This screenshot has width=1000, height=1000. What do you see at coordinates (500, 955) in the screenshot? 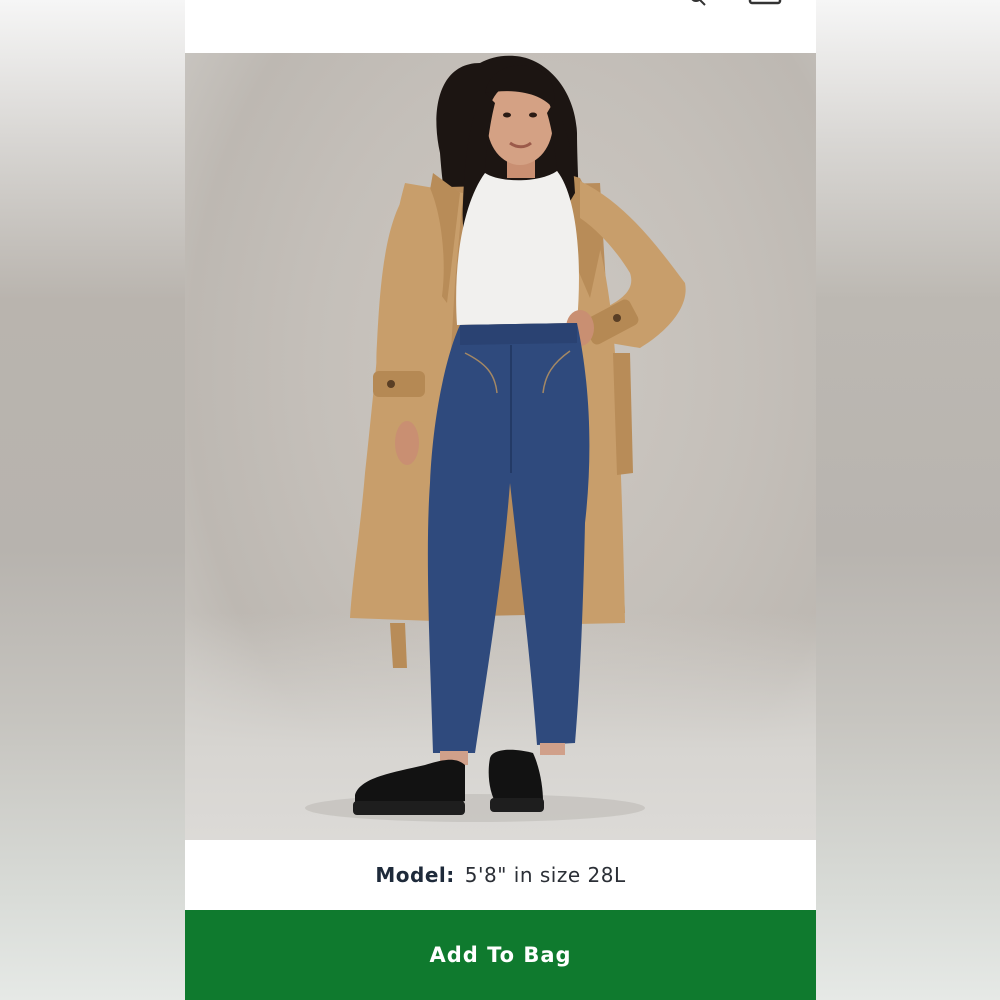
I see `add-to-bag-button: Add To Bag` at bounding box center [500, 955].